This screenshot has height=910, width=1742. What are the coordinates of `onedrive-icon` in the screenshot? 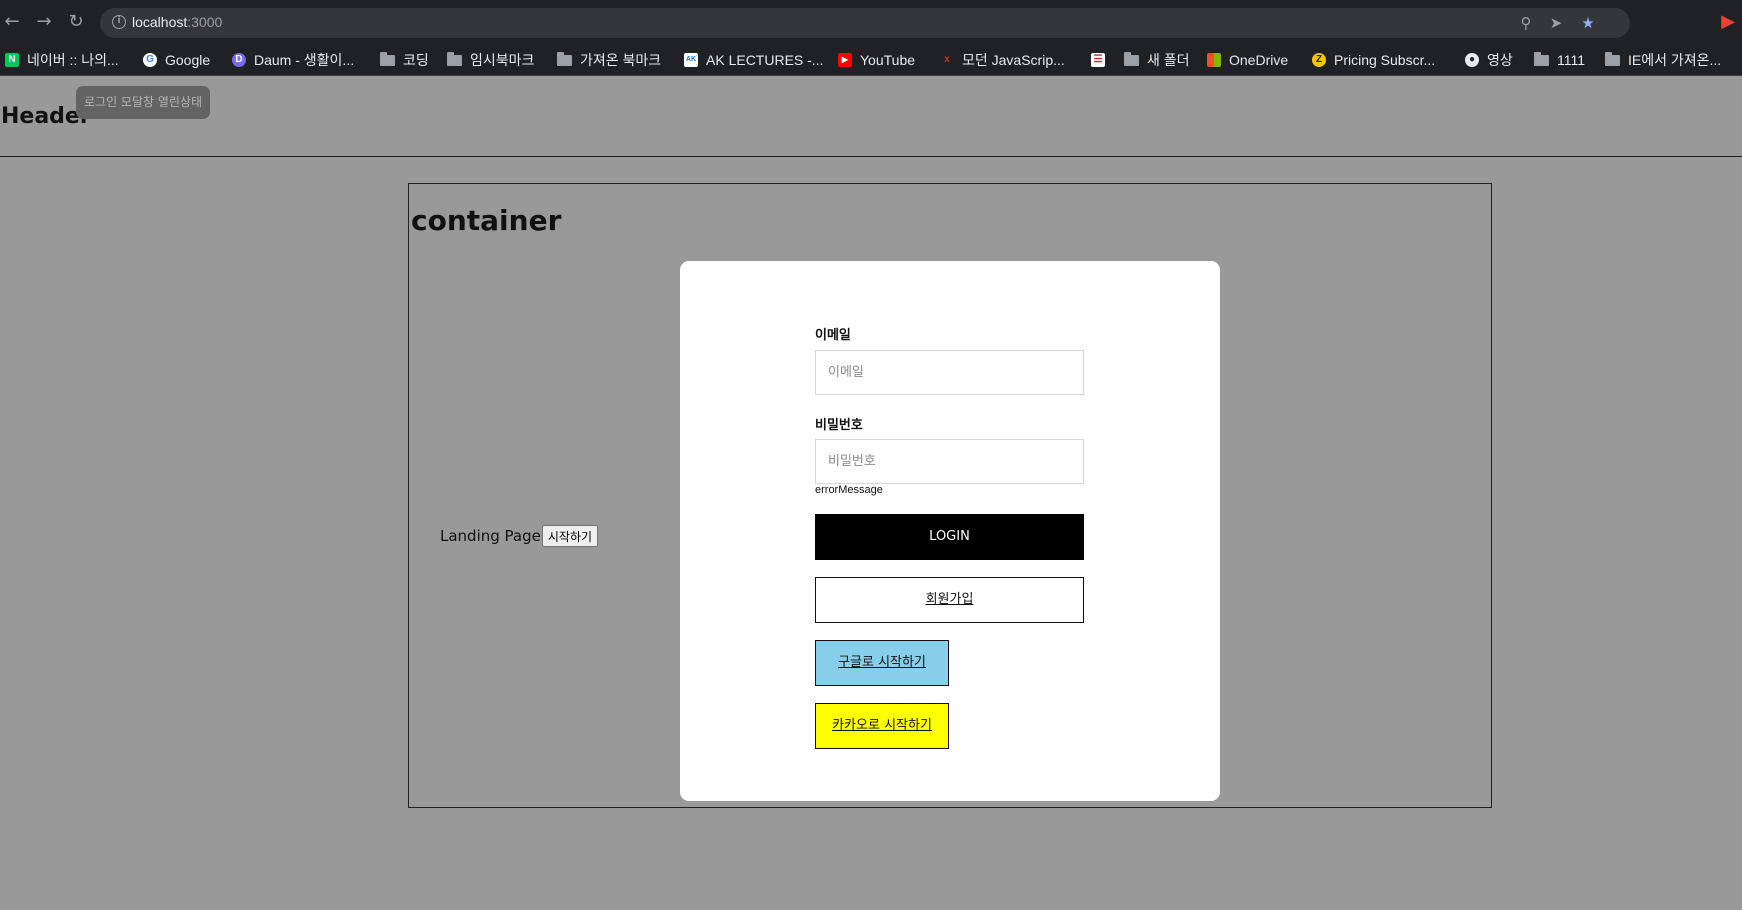 It's located at (1214, 60).